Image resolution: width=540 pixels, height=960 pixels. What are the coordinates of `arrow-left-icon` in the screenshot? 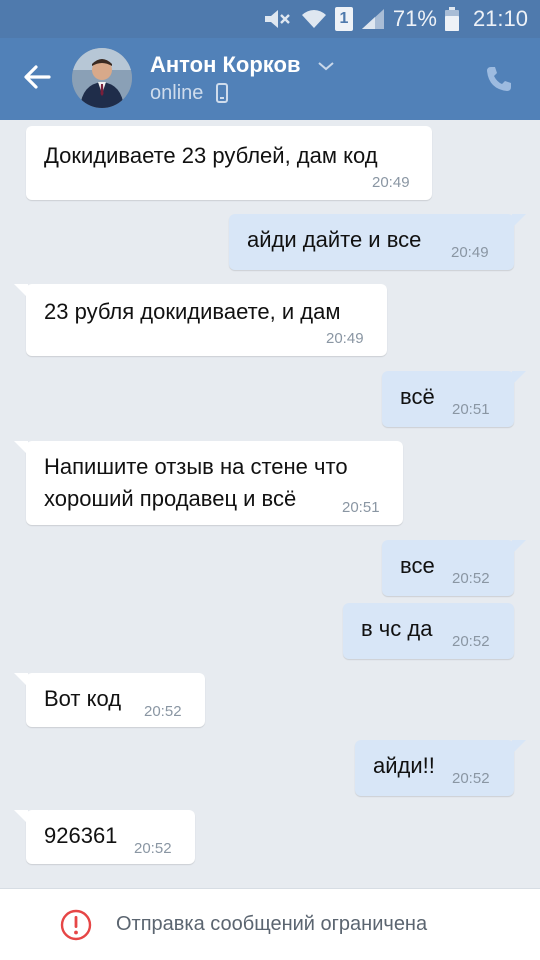 It's located at (37, 77).